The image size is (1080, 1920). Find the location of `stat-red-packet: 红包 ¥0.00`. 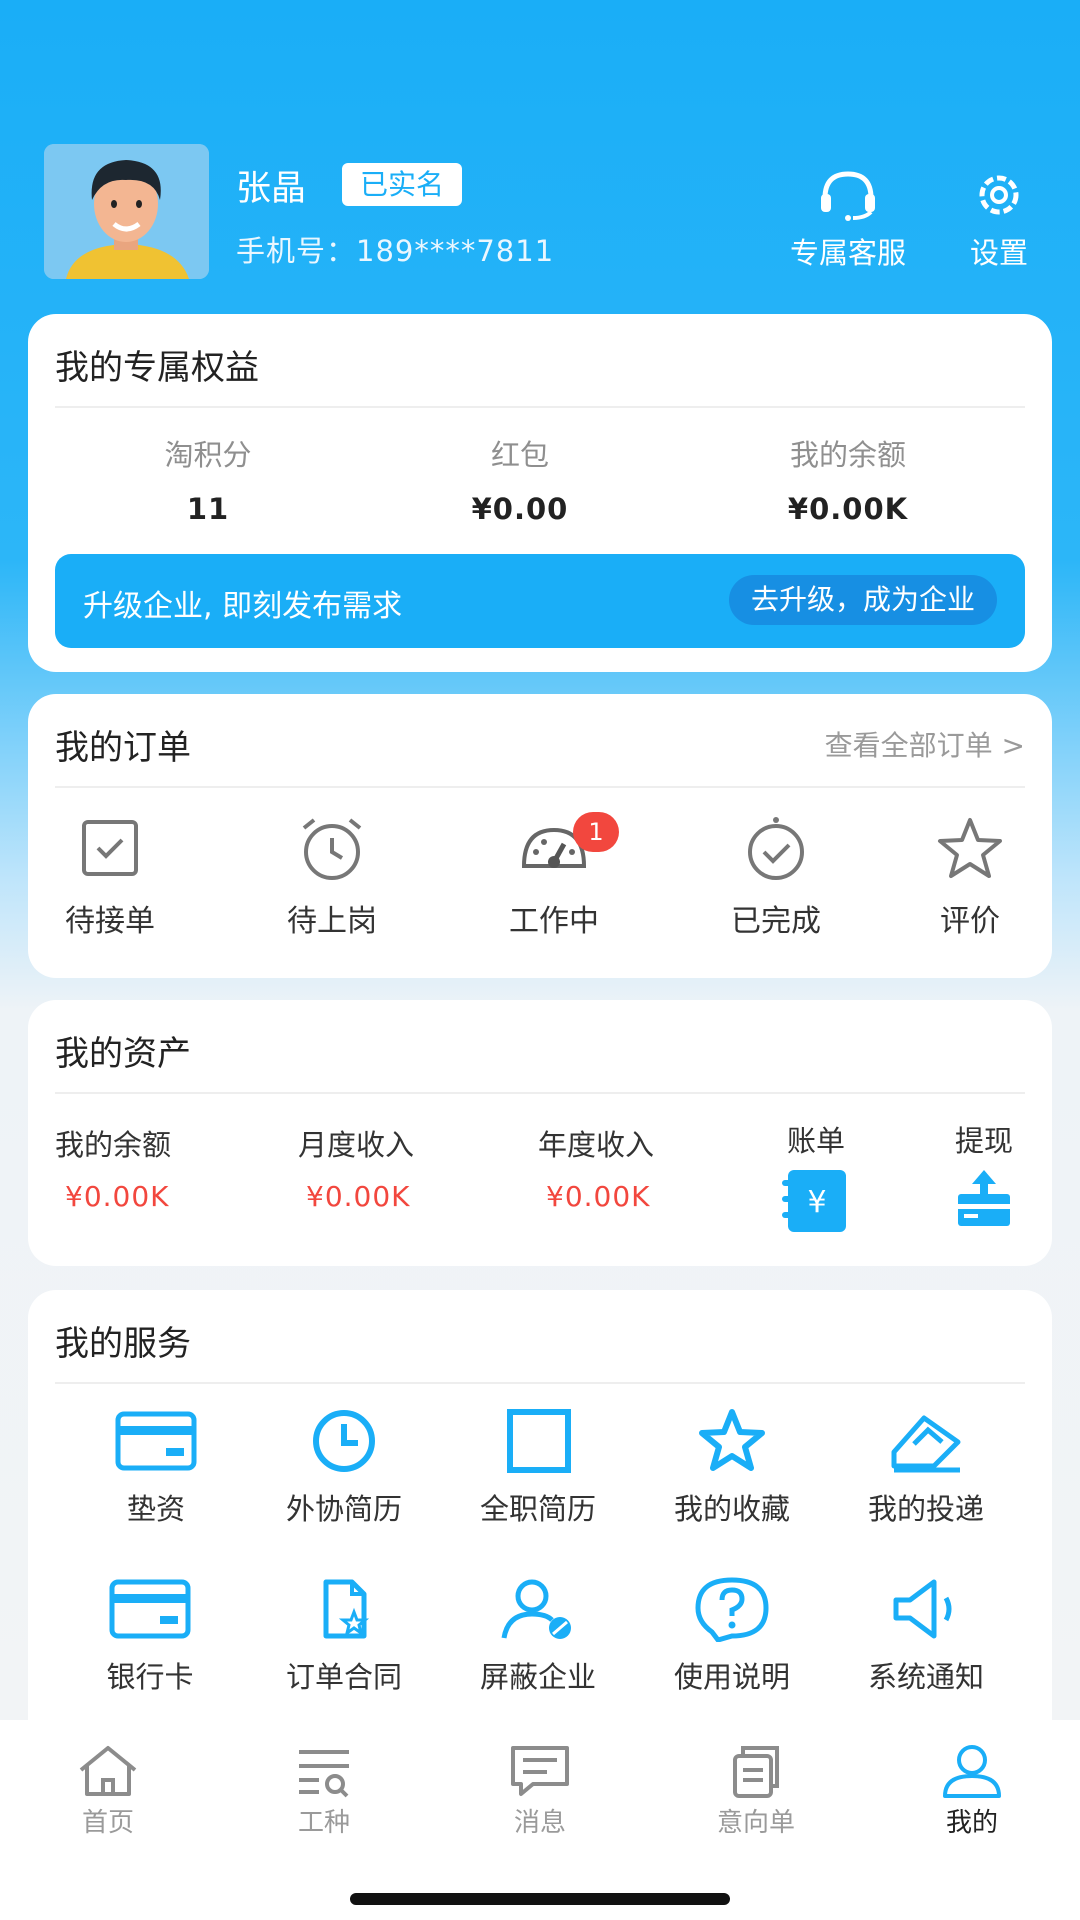

stat-red-packet: 红包 ¥0.00 is located at coordinates (520, 479).